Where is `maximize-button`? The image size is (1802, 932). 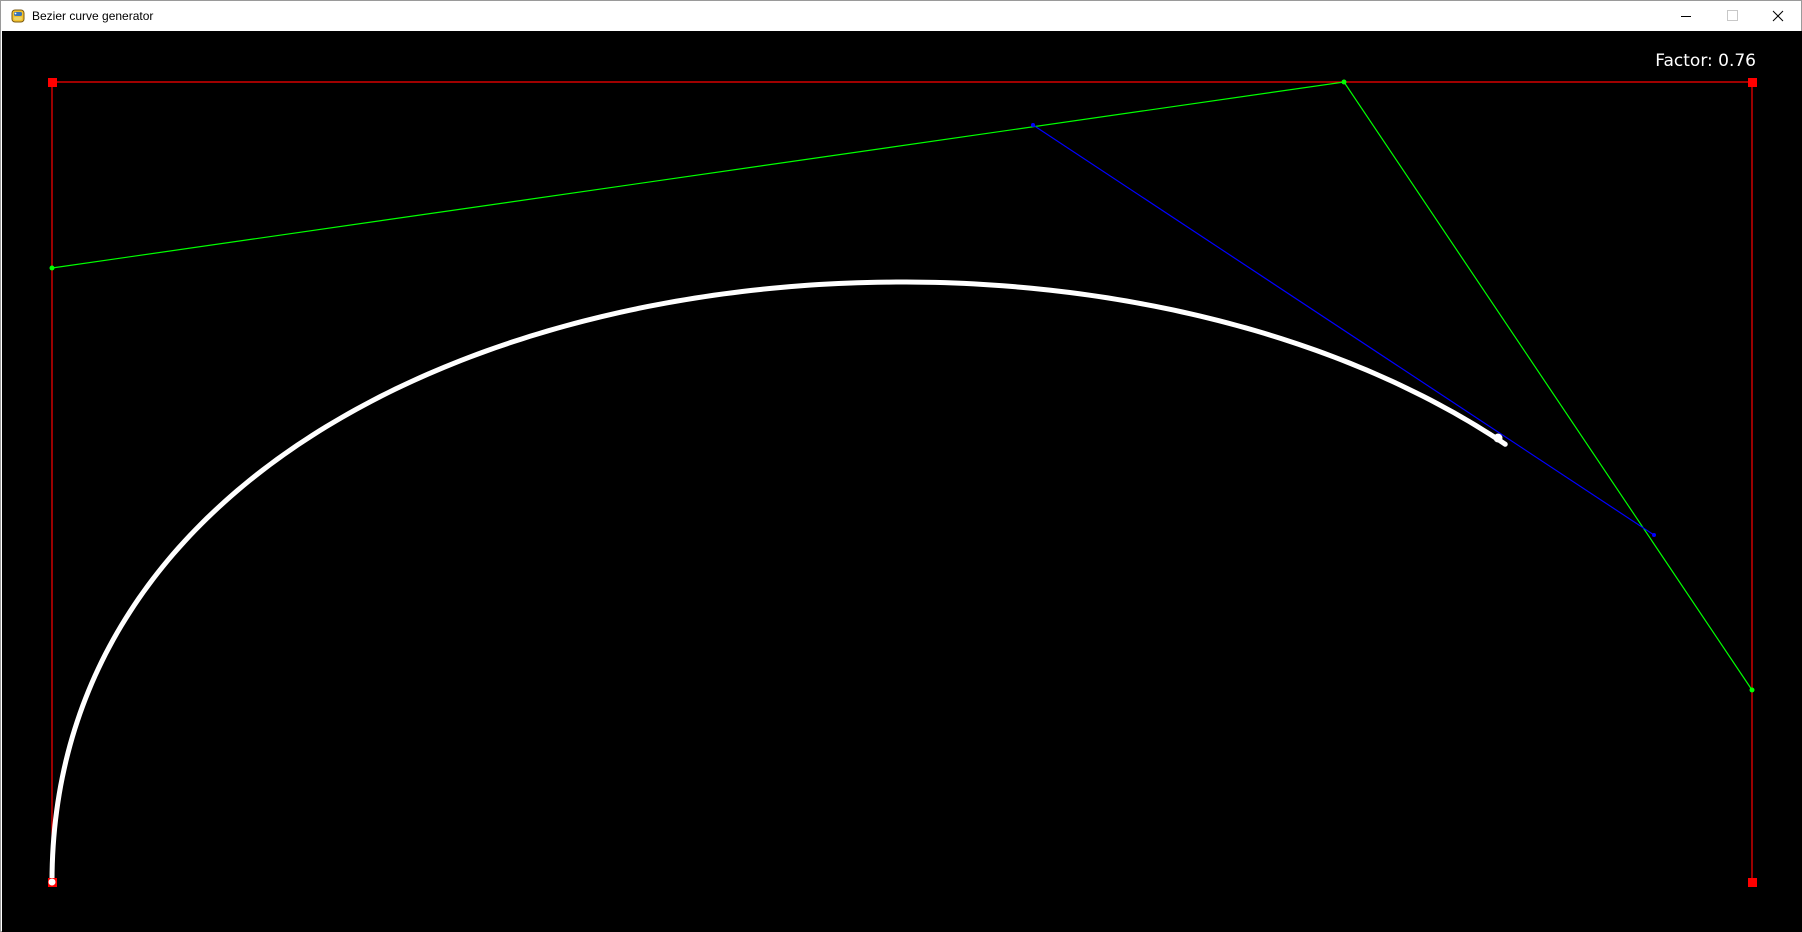 maximize-button is located at coordinates (1732, 16).